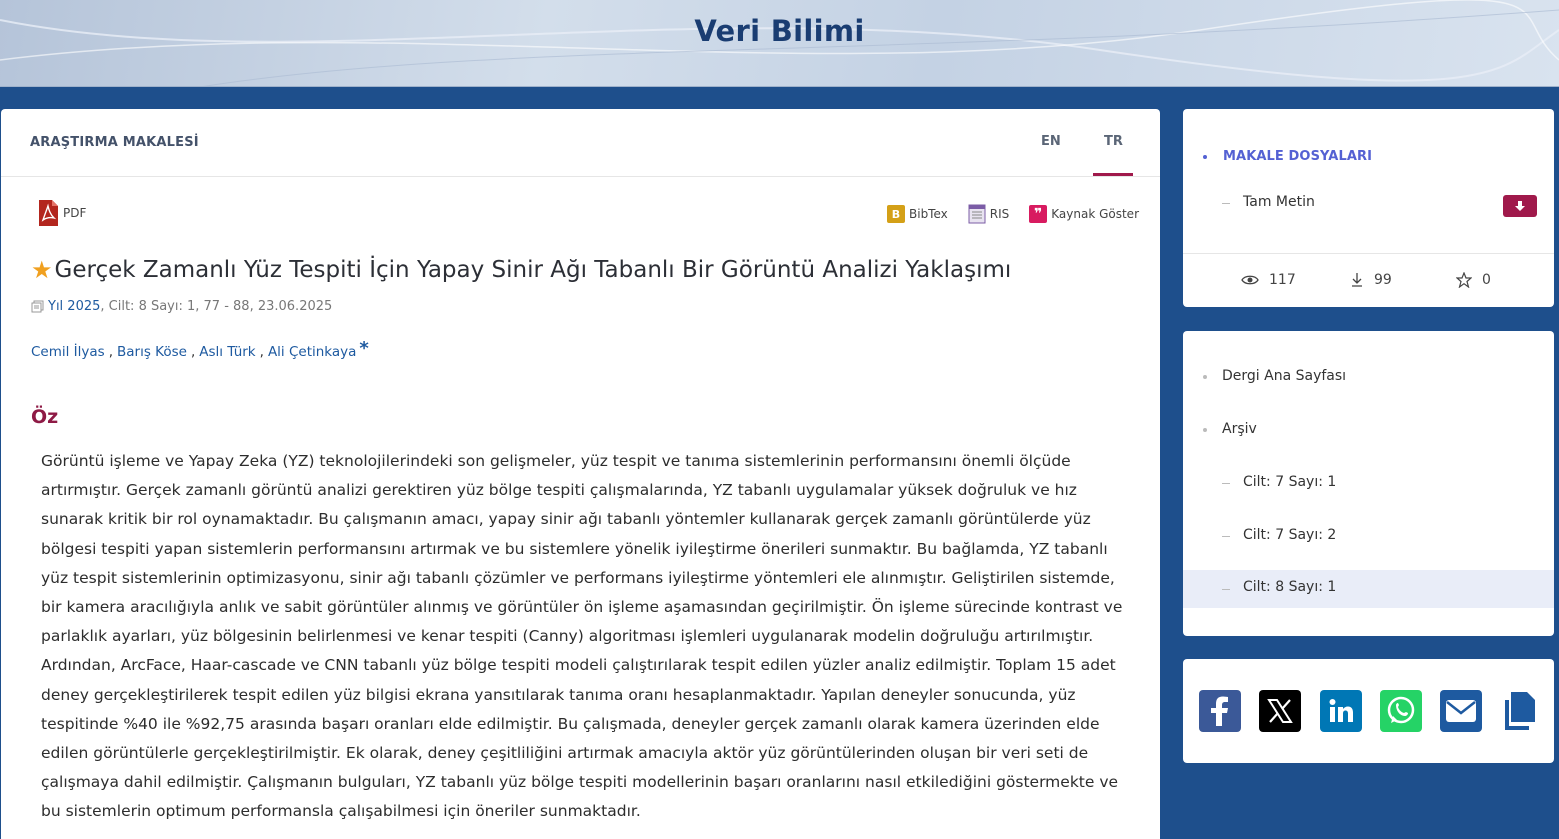  I want to click on active-tab-indicator, so click(1113, 174).